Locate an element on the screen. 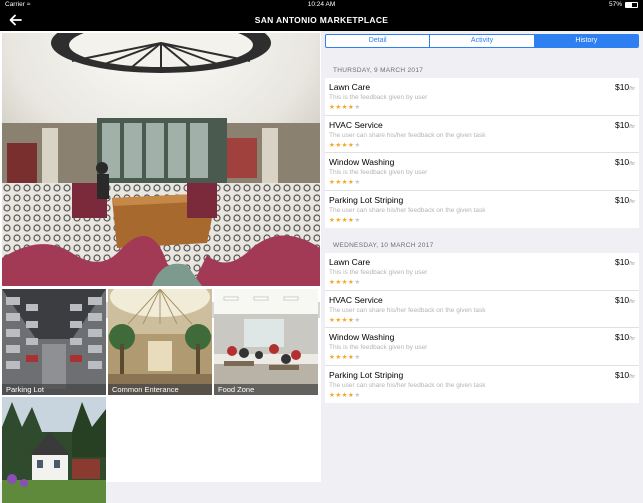 Image resolution: width=643 pixels, height=503 pixels. battery-icon is located at coordinates (631, 4).